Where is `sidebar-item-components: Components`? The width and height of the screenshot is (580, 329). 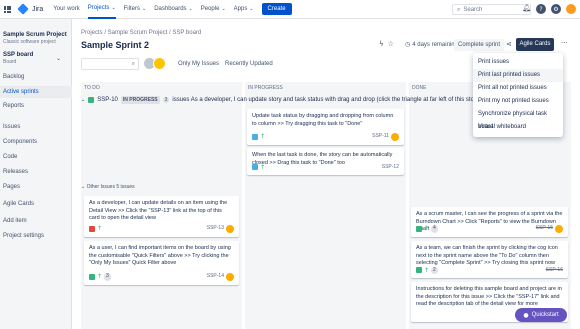 sidebar-item-components: Components is located at coordinates (36, 142).